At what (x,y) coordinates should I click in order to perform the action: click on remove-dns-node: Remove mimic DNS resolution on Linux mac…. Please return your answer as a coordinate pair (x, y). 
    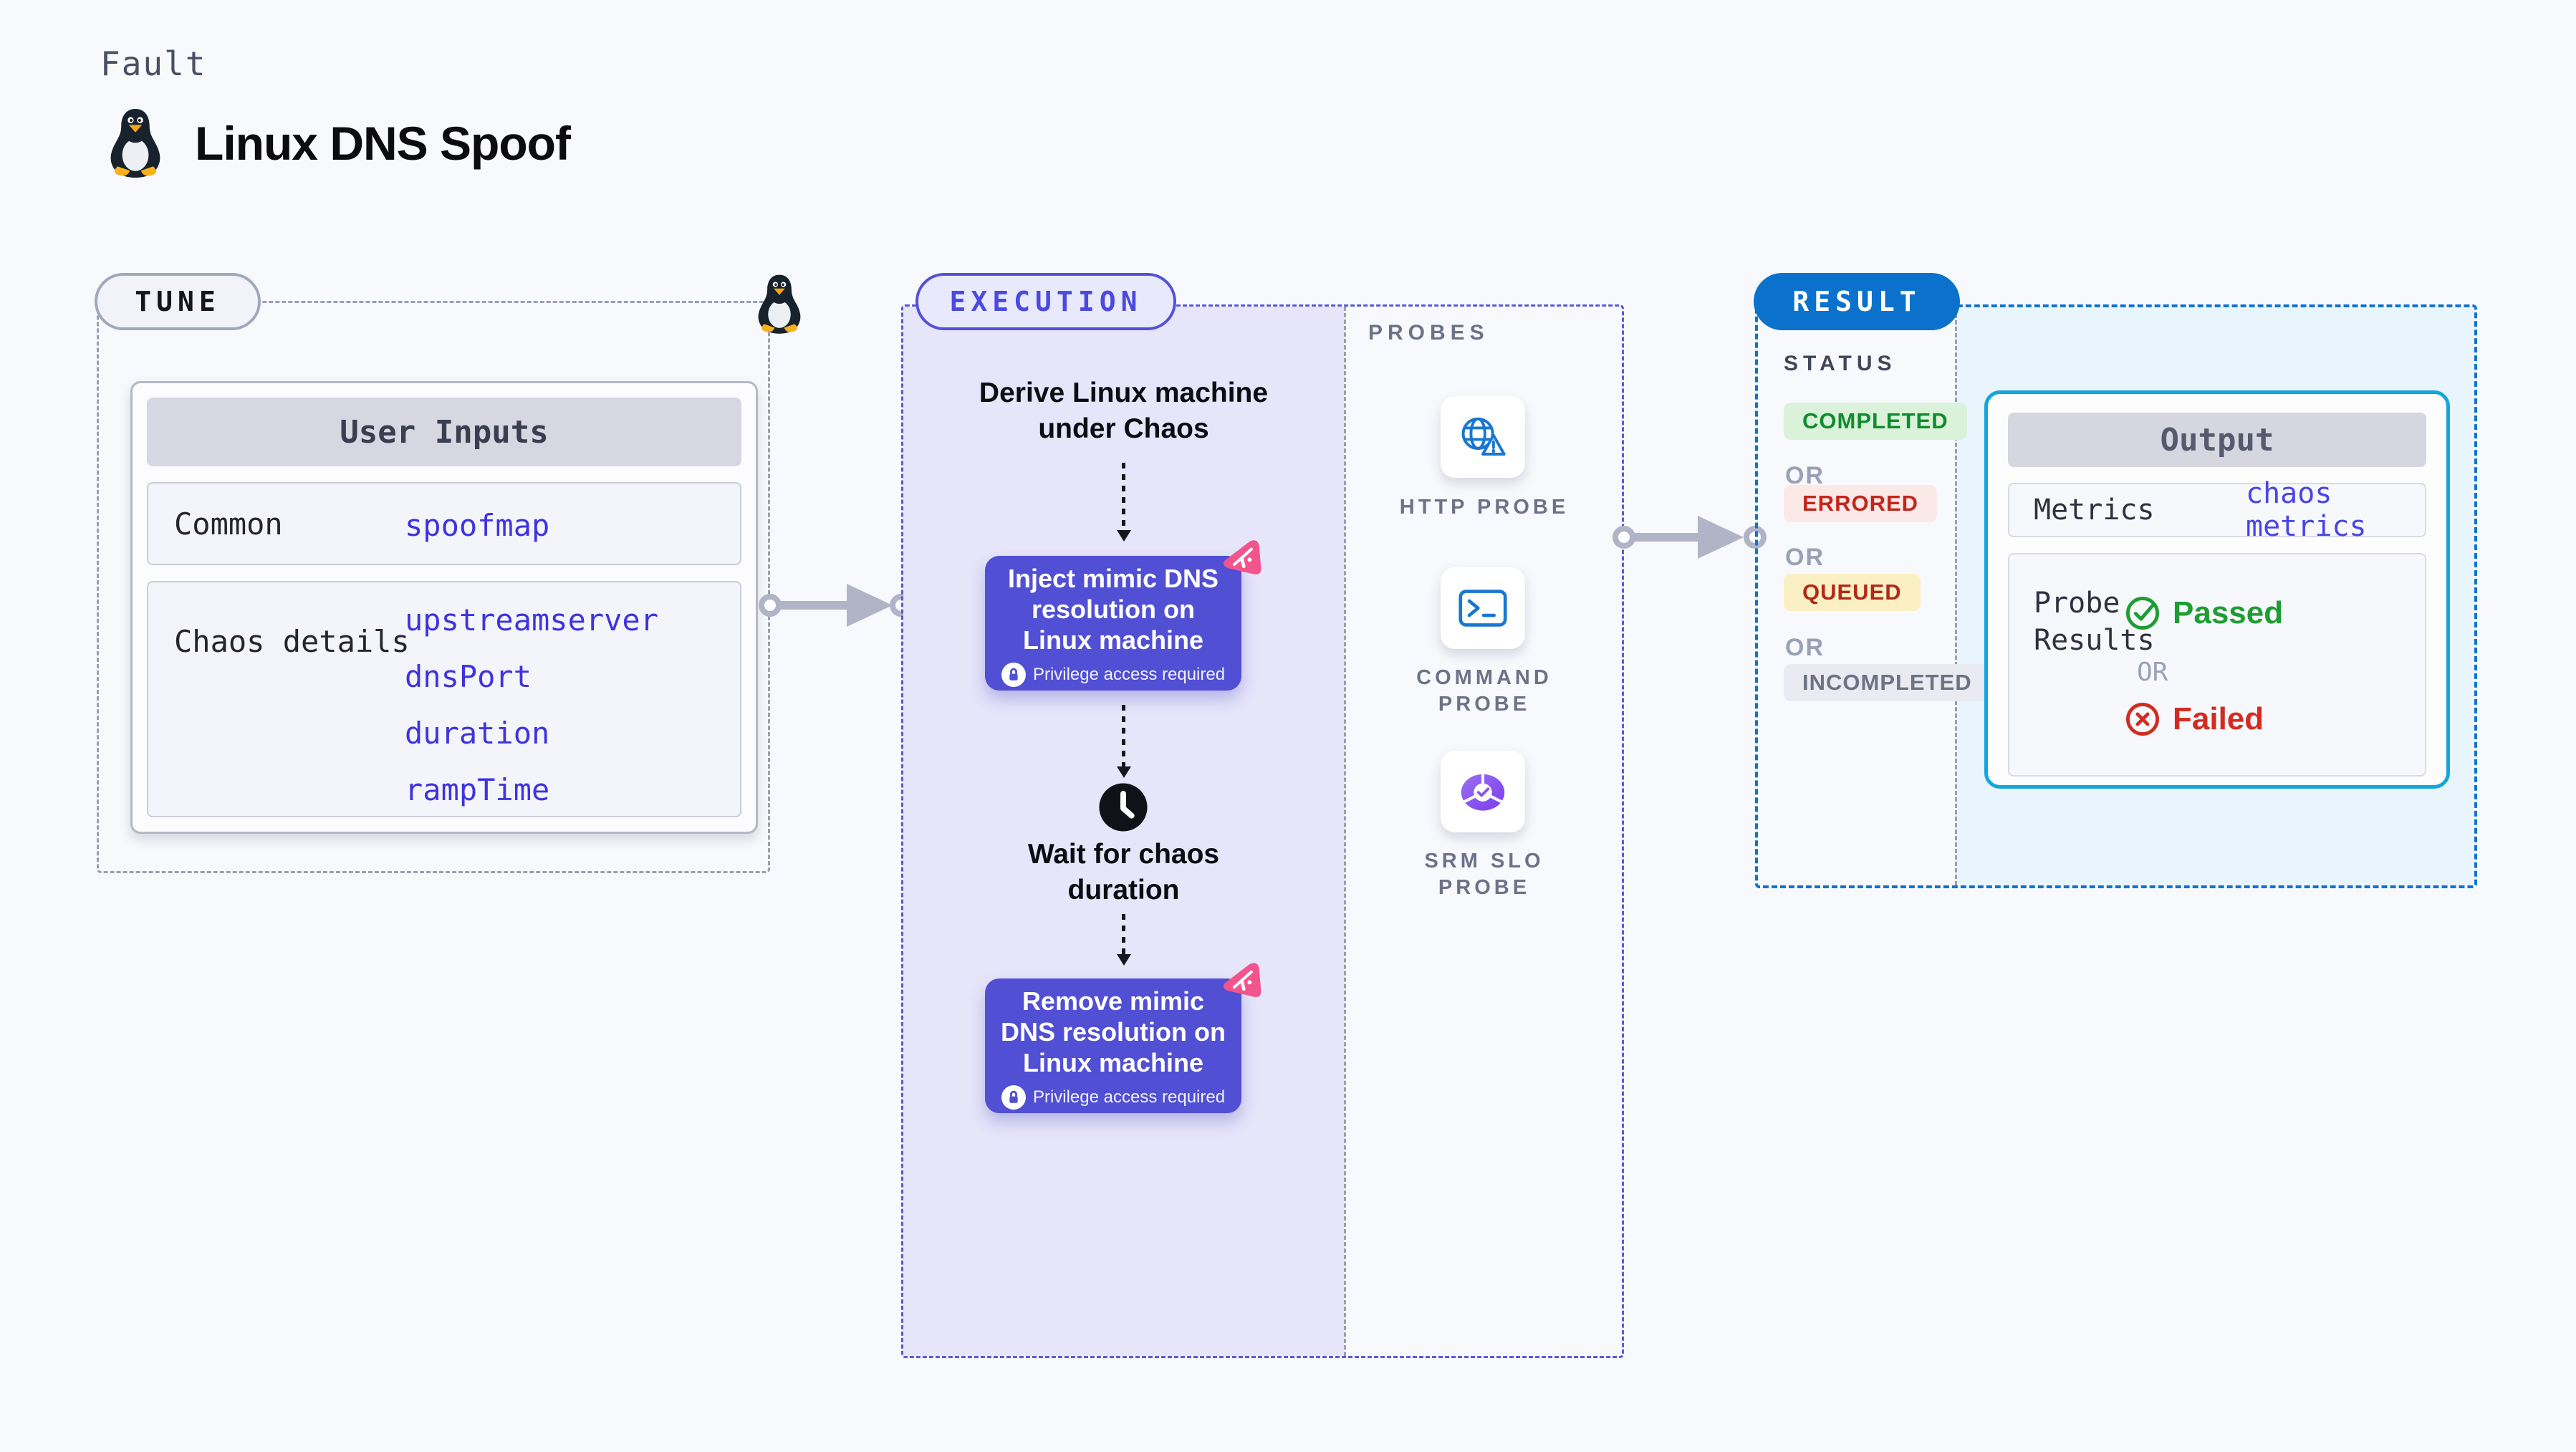
    Looking at the image, I should click on (1113, 1046).